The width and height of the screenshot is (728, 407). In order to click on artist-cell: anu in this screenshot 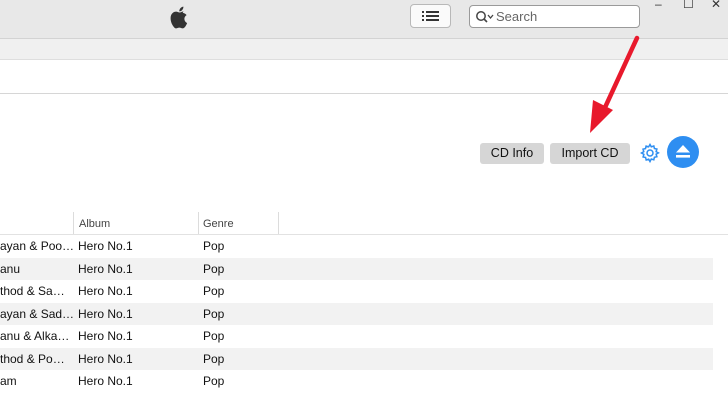, I will do `click(10, 268)`.